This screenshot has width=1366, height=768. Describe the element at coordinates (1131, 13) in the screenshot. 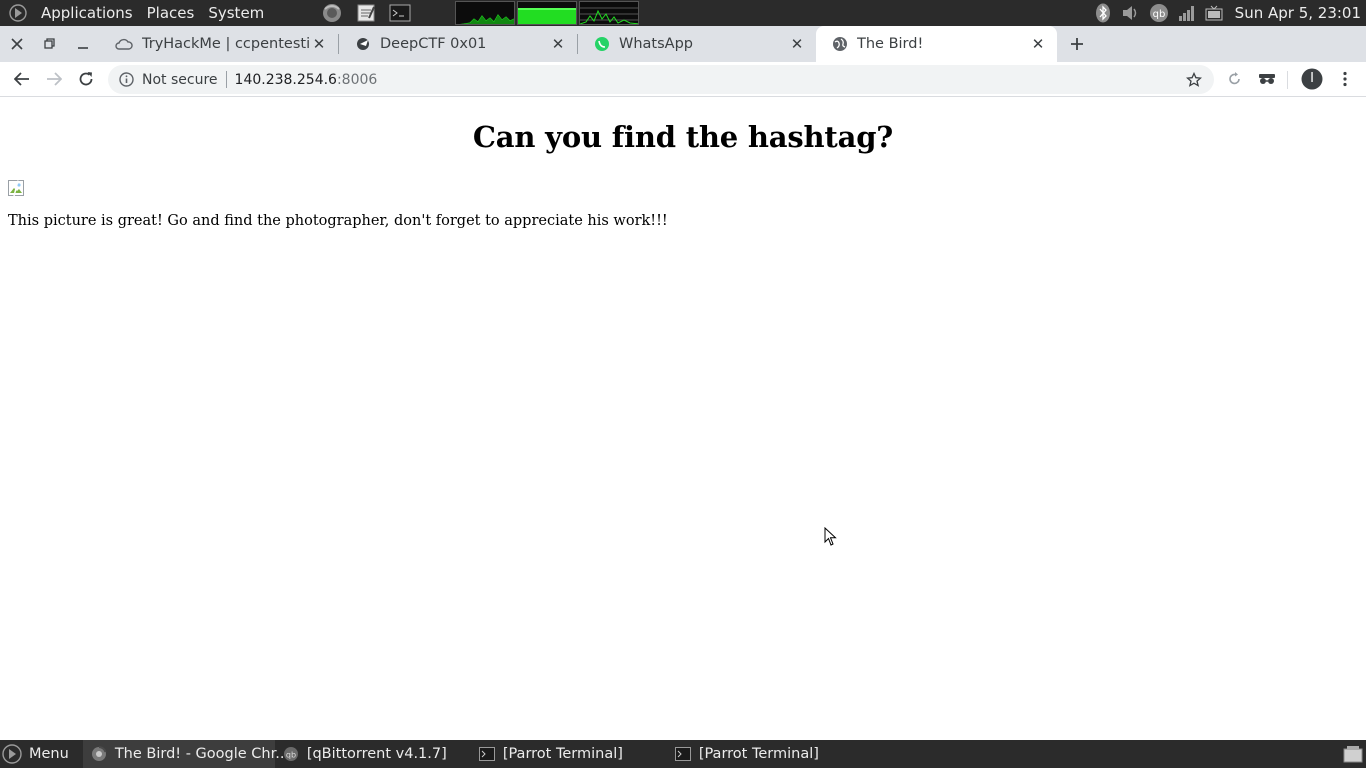

I see `volume-icon` at that location.